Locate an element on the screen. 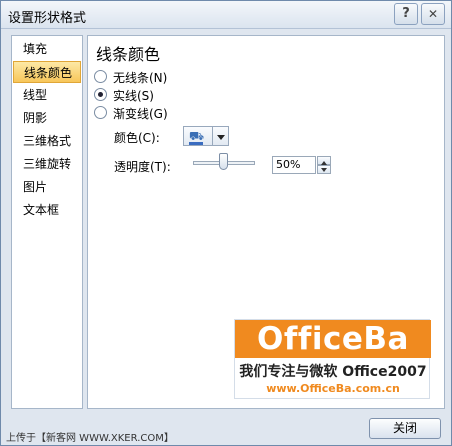 The image size is (452, 446). radio-gradient-line is located at coordinates (100, 112).